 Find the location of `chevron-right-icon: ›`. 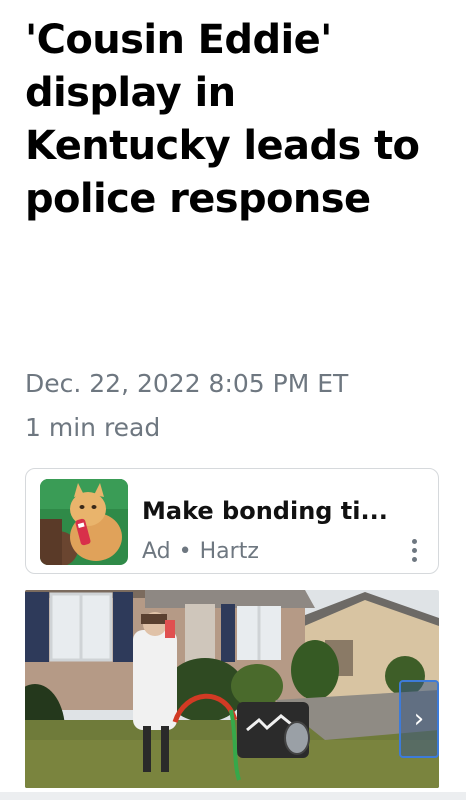

chevron-right-icon: › is located at coordinates (419, 719).